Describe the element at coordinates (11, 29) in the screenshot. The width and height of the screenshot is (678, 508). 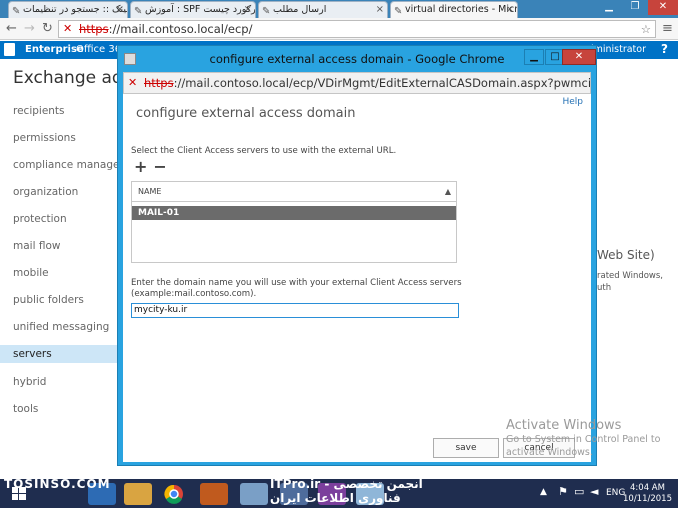
I see `back-icon: ←` at that location.